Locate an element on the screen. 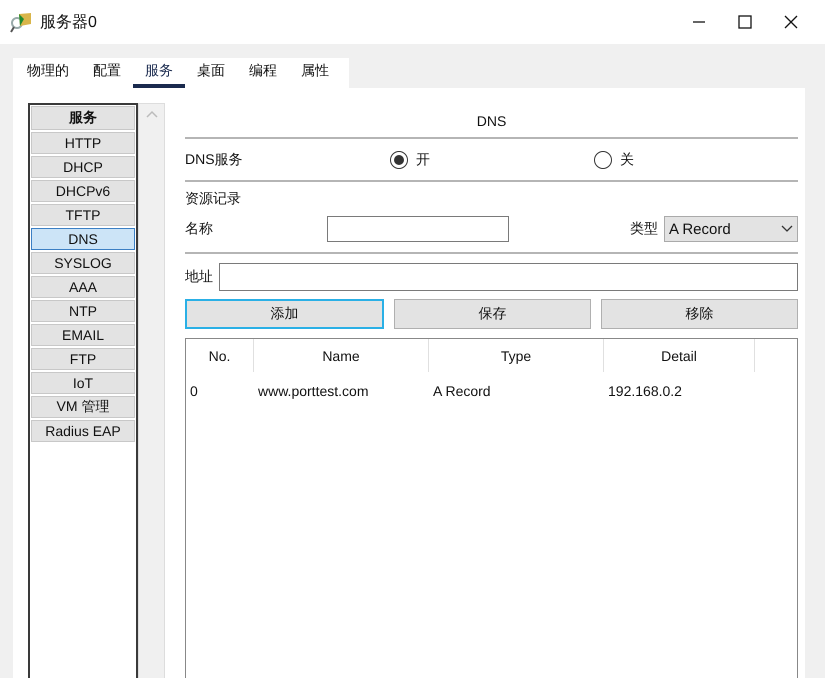 Image resolution: width=825 pixels, height=678 pixels. service-item: DHCP is located at coordinates (83, 167).